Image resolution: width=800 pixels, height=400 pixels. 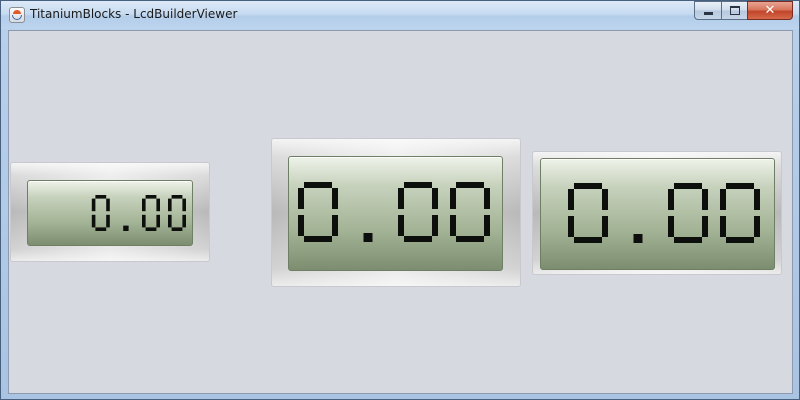 I want to click on lcd-large: 0.00, so click(x=657, y=213).